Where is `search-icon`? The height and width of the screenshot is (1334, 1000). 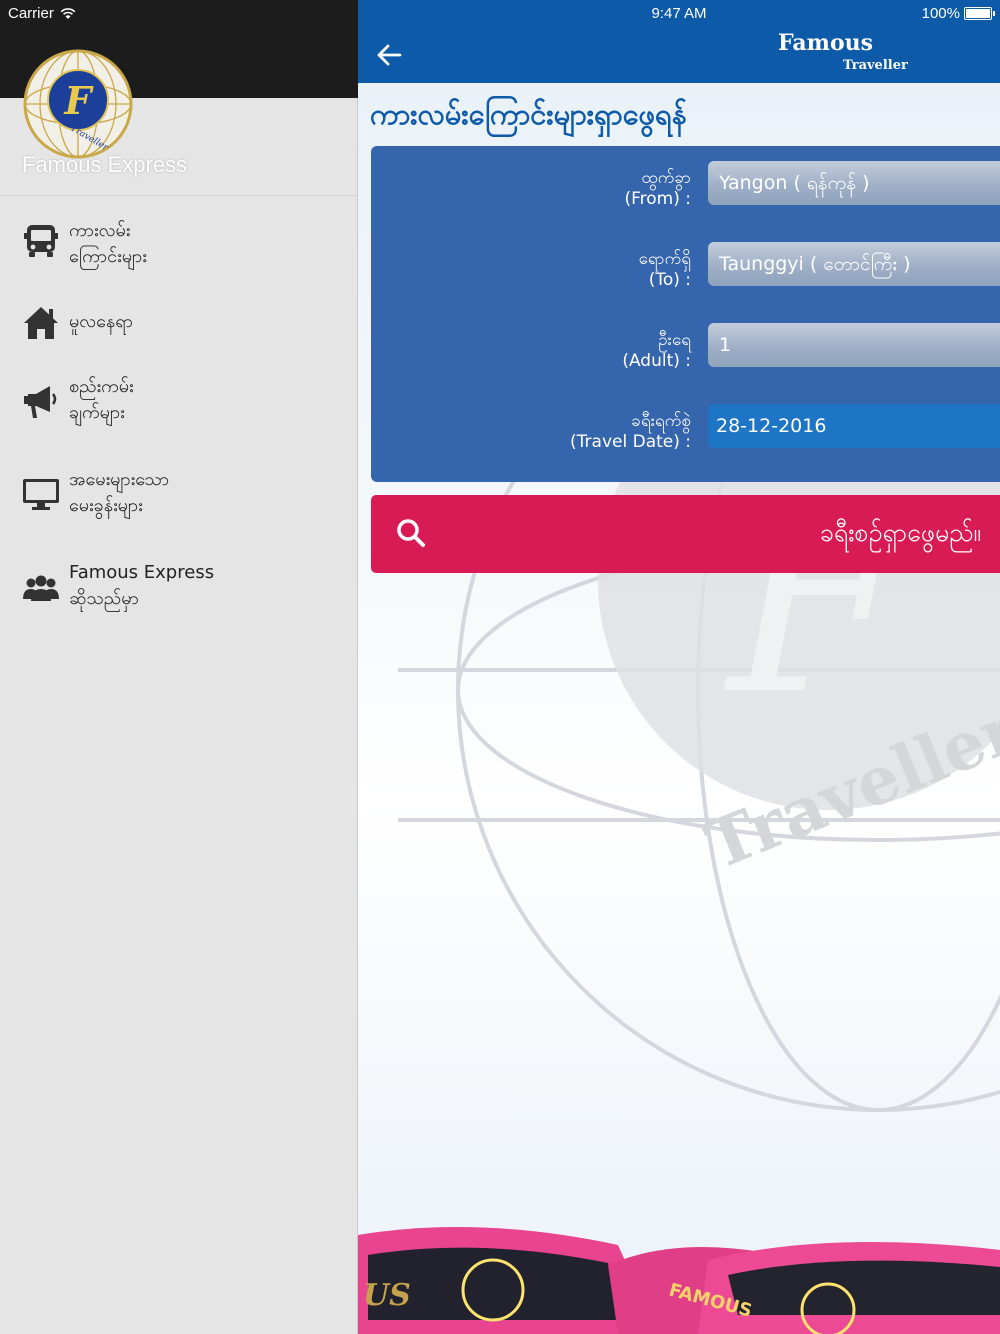
search-icon is located at coordinates (411, 533).